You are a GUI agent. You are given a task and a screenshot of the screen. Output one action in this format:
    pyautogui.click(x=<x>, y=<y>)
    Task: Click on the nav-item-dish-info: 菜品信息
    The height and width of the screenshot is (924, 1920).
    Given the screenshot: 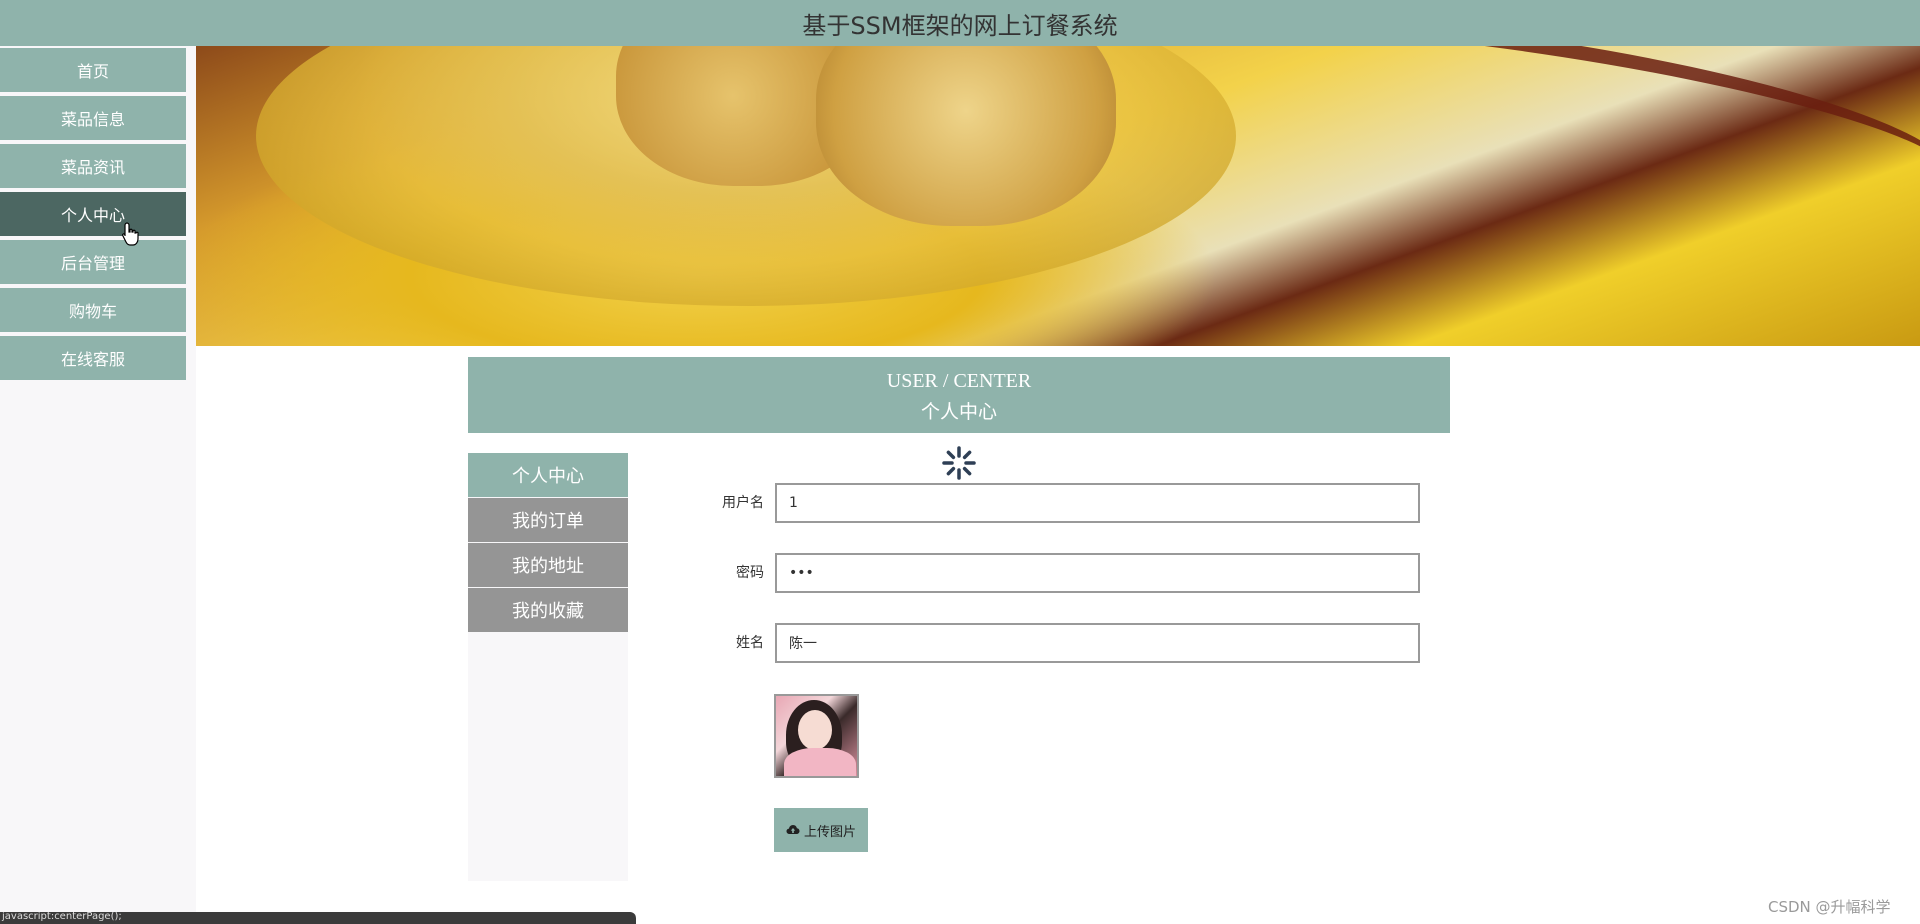 What is the action you would take?
    pyautogui.click(x=93, y=118)
    